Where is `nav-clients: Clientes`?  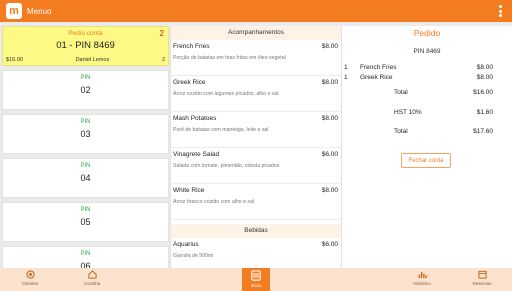
nav-clients: Clientes is located at coordinates (30, 279).